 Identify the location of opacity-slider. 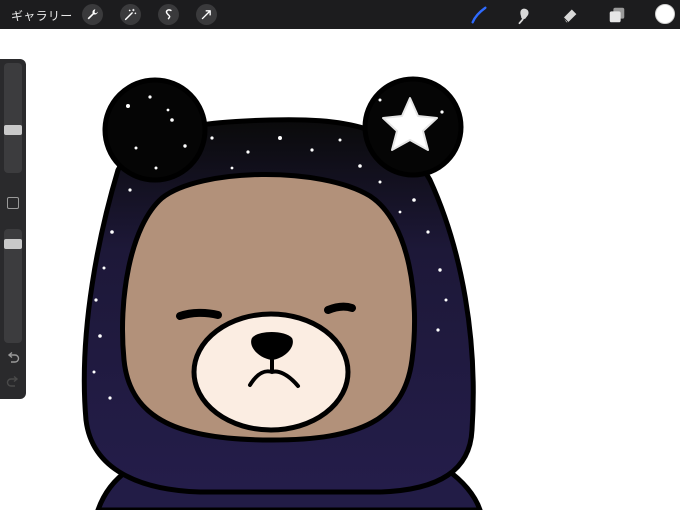
(13, 286).